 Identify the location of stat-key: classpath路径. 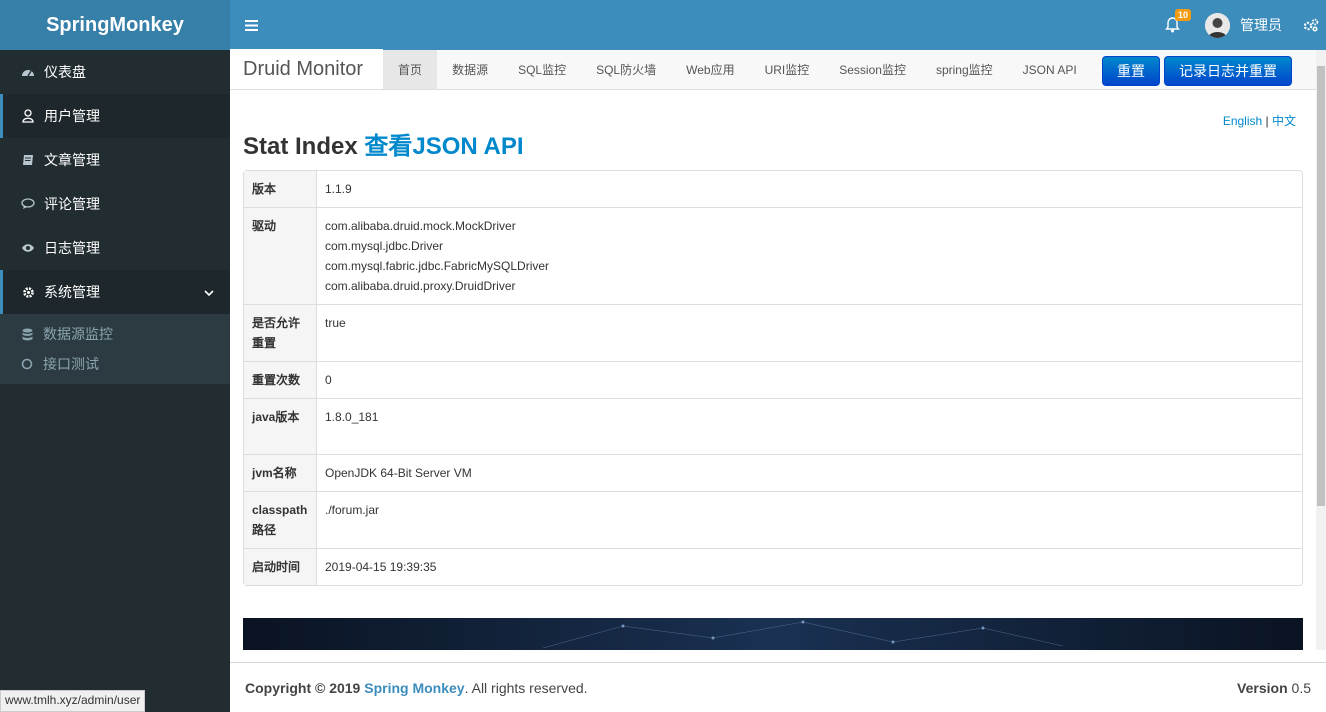
(280, 519).